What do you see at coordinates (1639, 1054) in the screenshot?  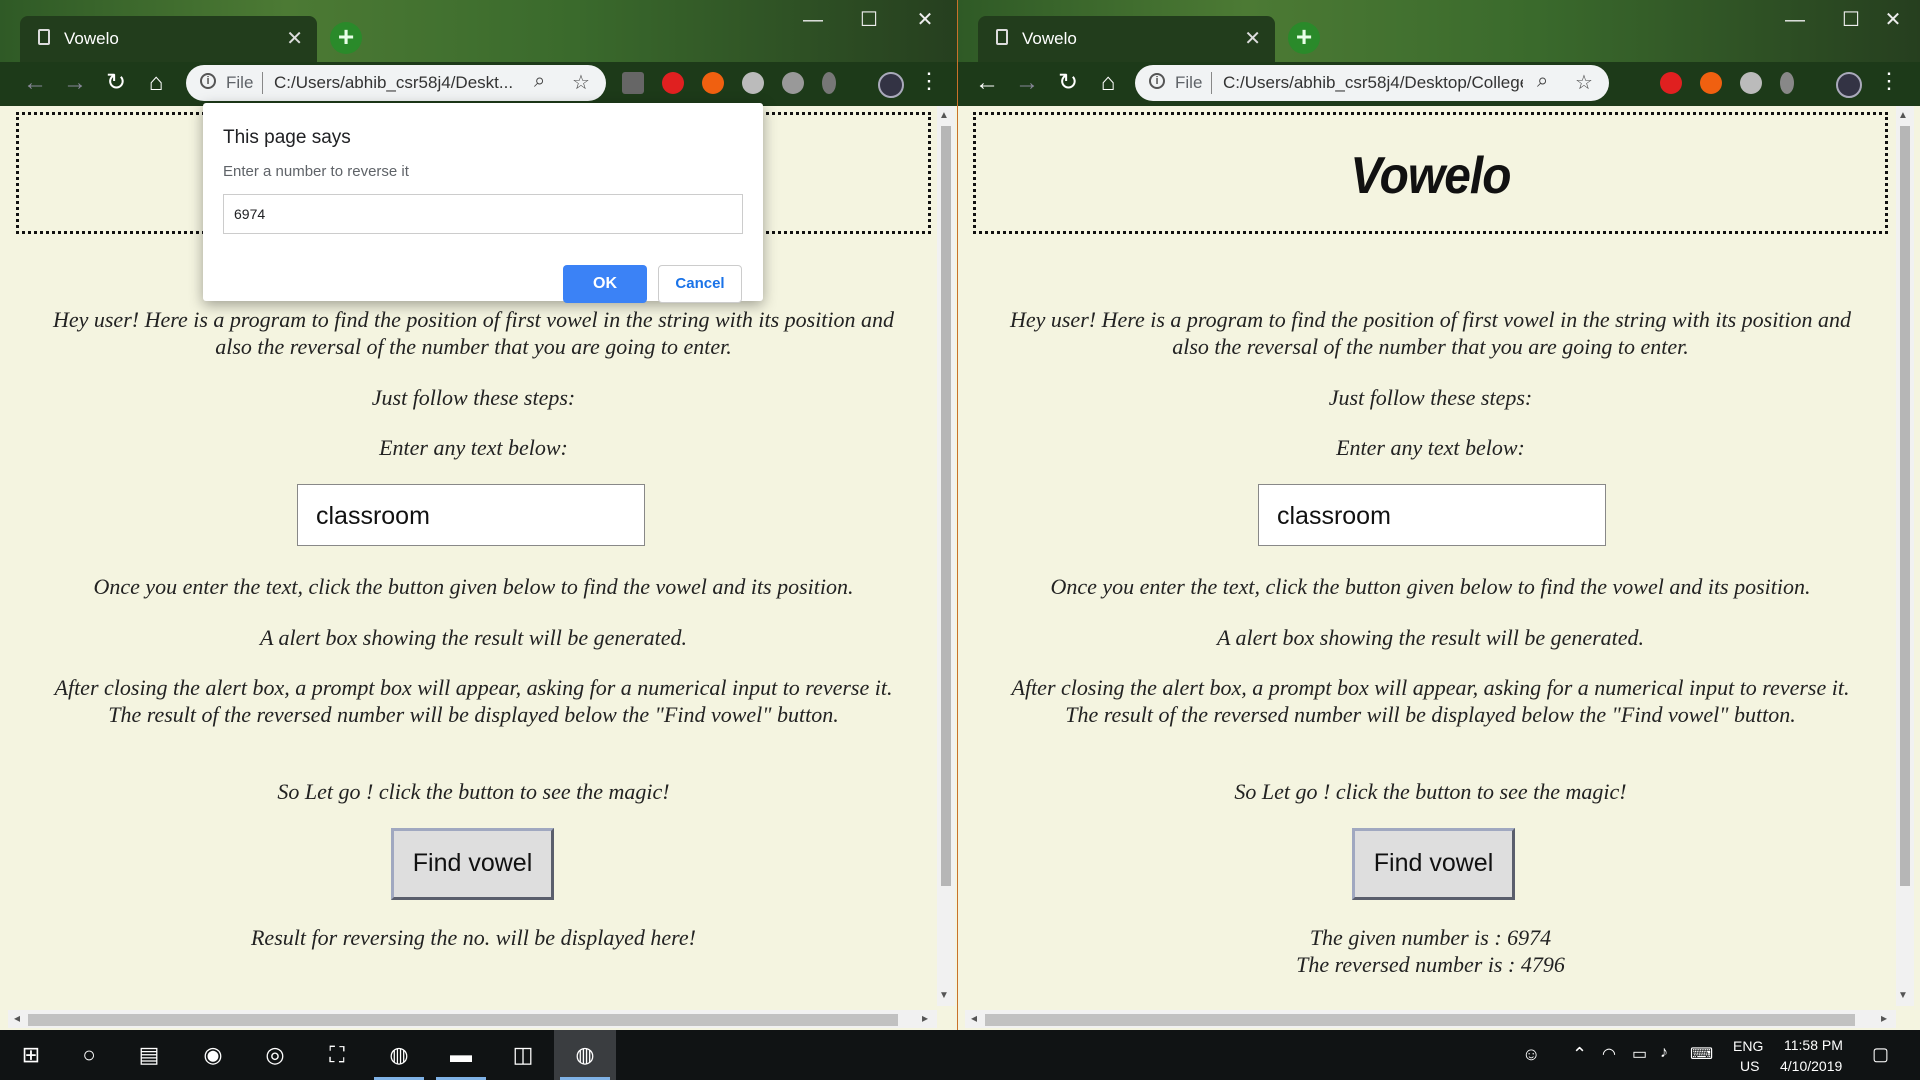 I see `battery-icon: ▭` at bounding box center [1639, 1054].